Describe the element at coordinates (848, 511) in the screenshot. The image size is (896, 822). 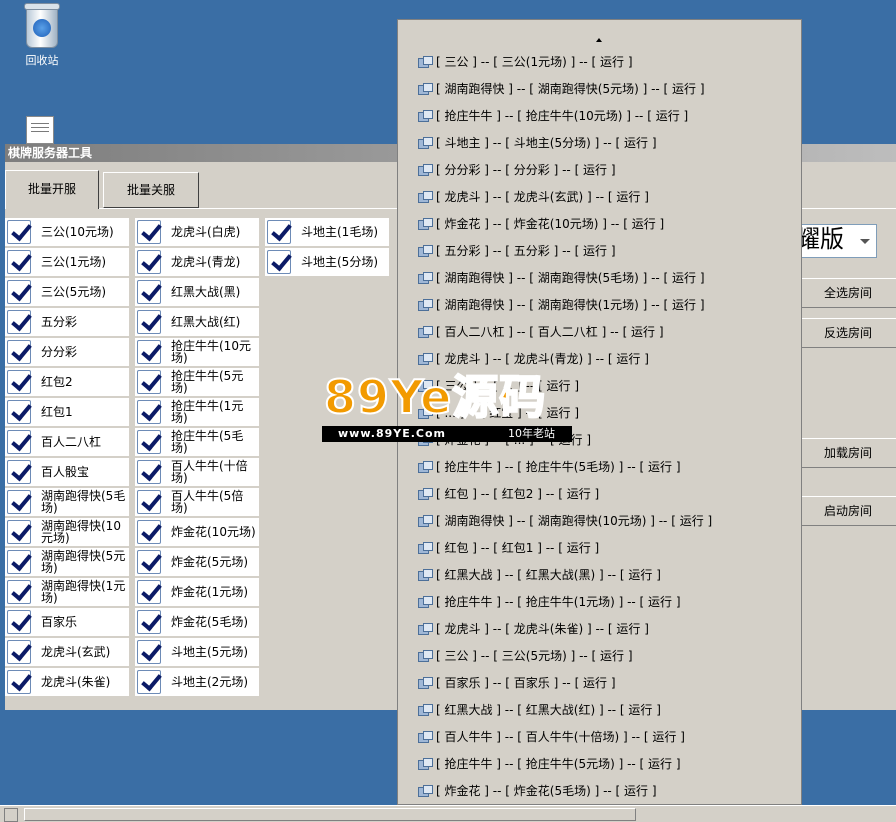
I see `start-rooms-button: 启动房间` at that location.